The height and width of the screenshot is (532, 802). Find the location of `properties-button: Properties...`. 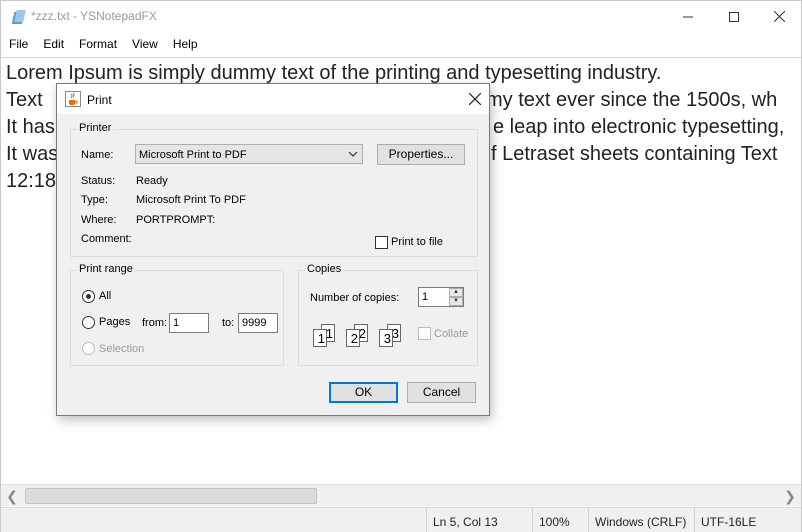

properties-button: Properties... is located at coordinates (421, 154).